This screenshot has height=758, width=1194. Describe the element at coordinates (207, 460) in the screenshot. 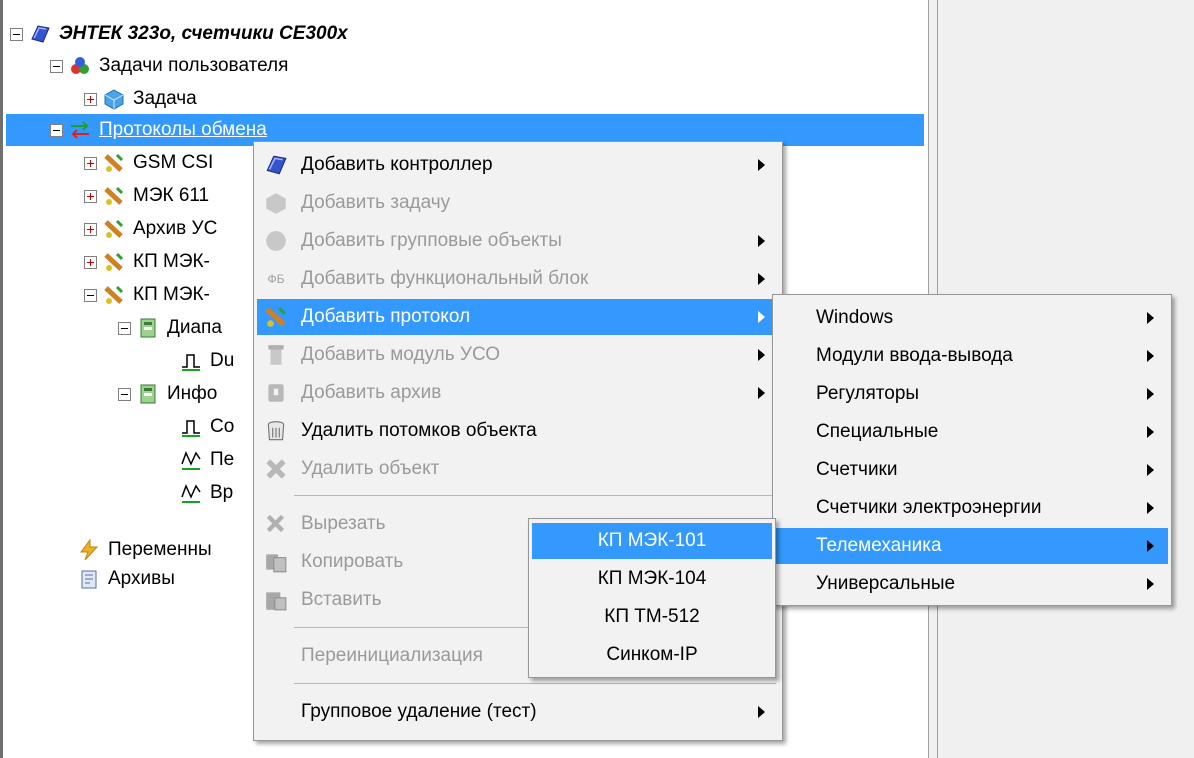

I see `tree-node-pe: Пе` at that location.